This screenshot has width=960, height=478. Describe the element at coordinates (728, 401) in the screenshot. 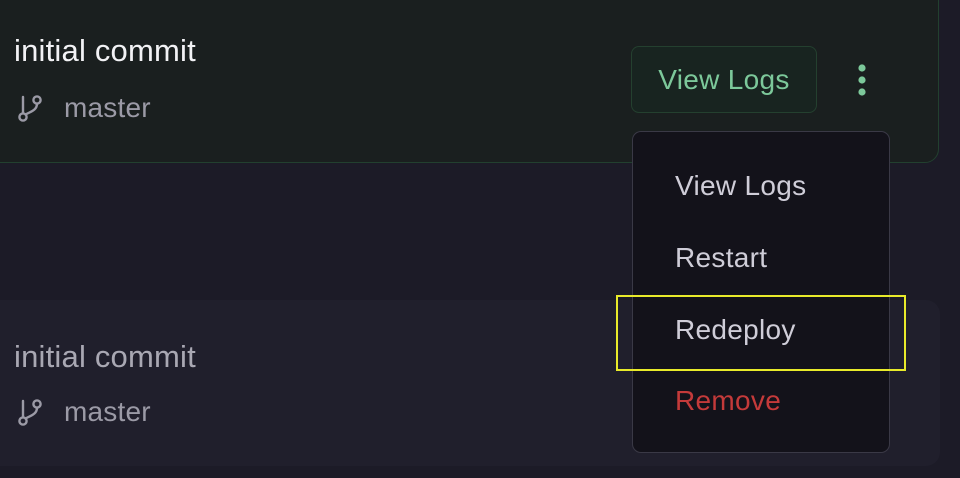

I see `menu-item-remove: Remove` at that location.